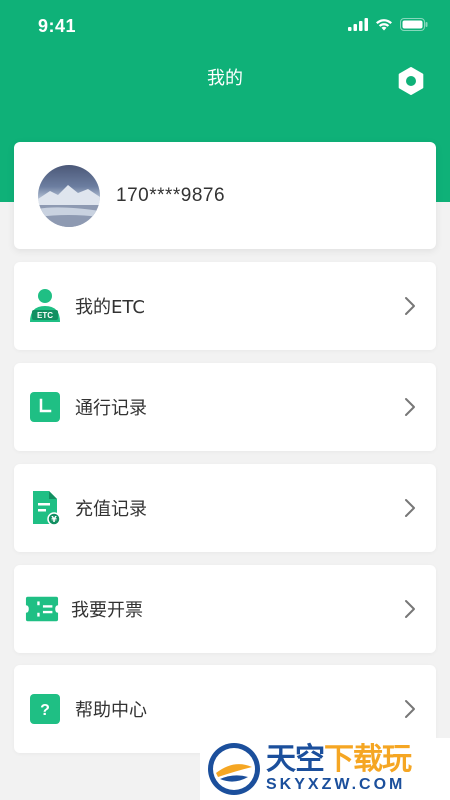 The image size is (450, 800). I want to click on status-bar: 9:41, so click(225, 26).